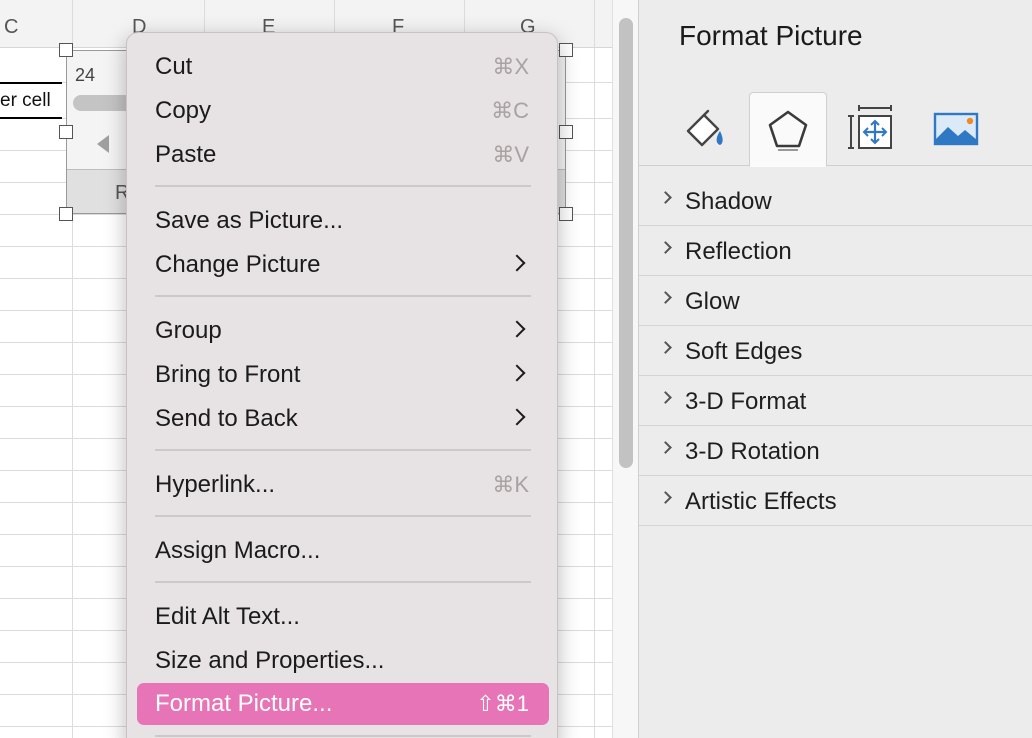  I want to click on resize-handle-bottom-right, so click(566, 214).